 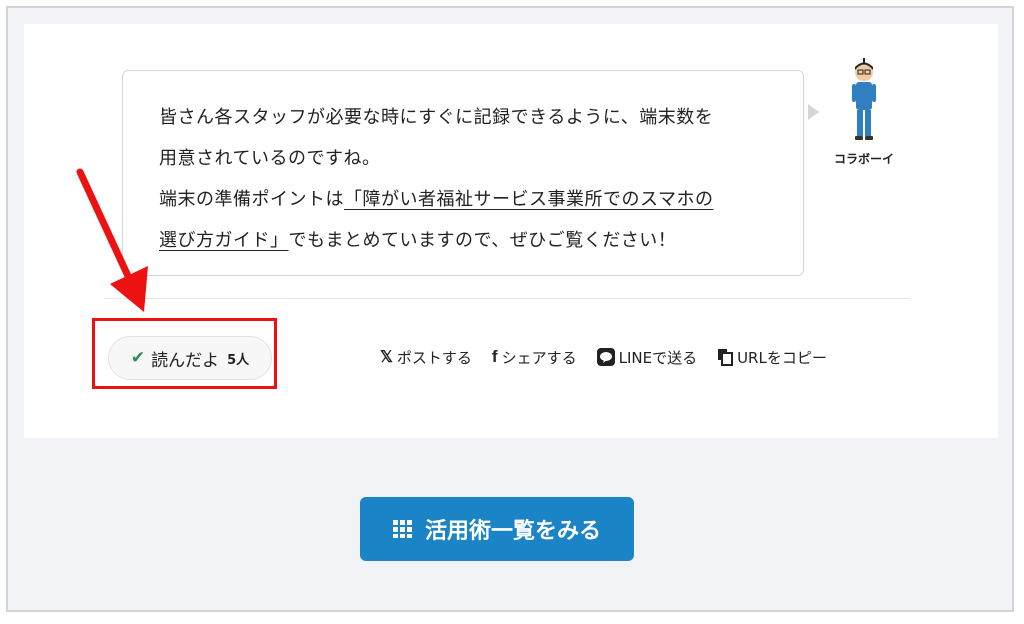 What do you see at coordinates (539, 357) in the screenshot?
I see `share-facebook-label: シェアする` at bounding box center [539, 357].